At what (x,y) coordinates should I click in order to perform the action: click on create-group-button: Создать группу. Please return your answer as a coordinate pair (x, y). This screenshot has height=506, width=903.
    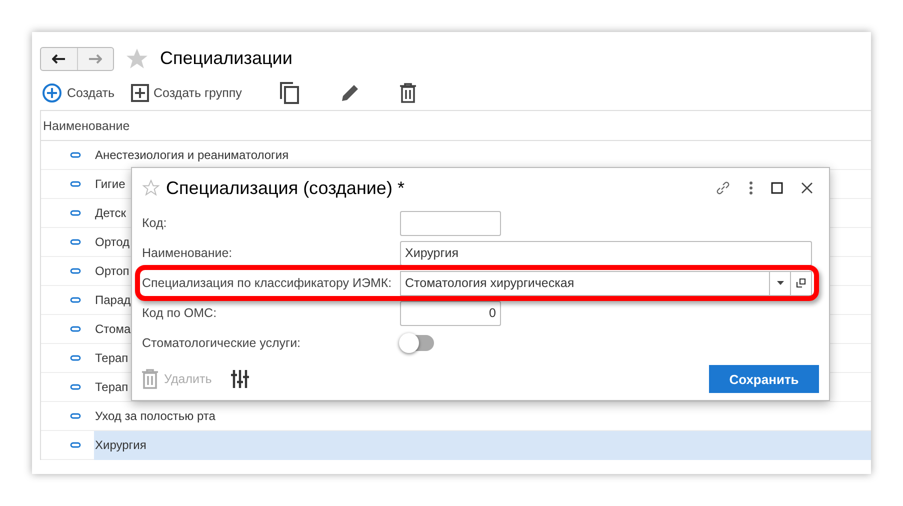
    Looking at the image, I should click on (186, 93).